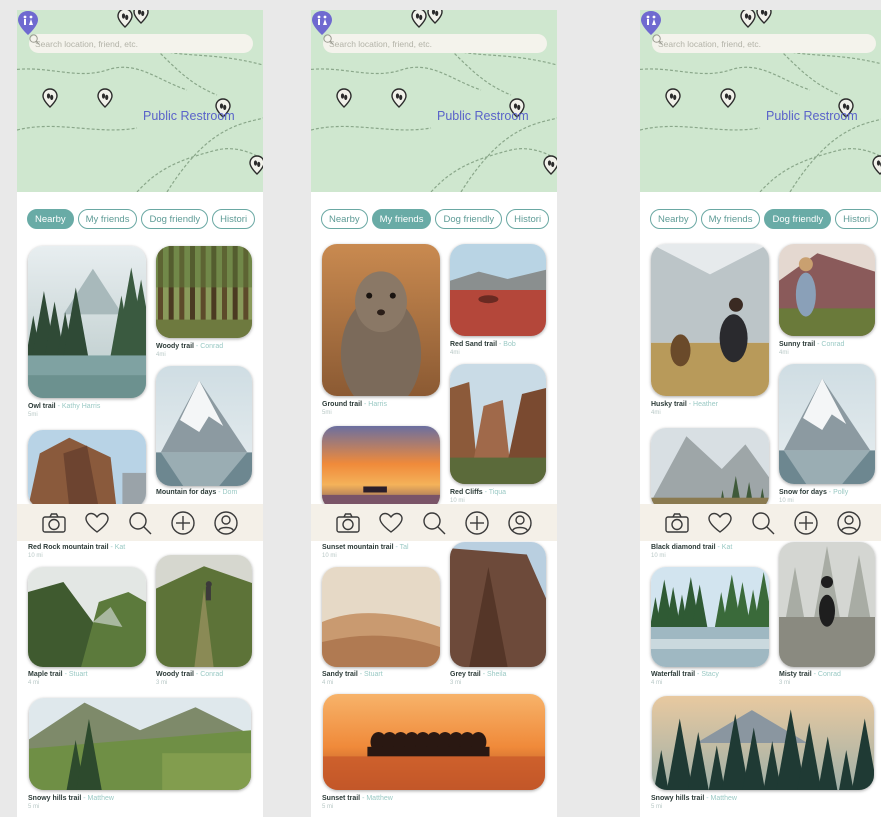  Describe the element at coordinates (357, 803) in the screenshot. I see `trail-caption: Sunset trail - Matthew 5 mi` at that location.